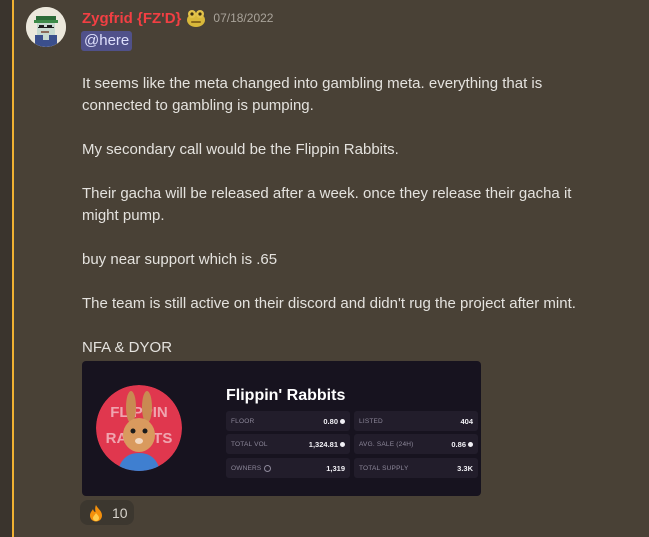 This screenshot has height=537, width=649. Describe the element at coordinates (6, 268) in the screenshot. I see `left-gutter` at that location.